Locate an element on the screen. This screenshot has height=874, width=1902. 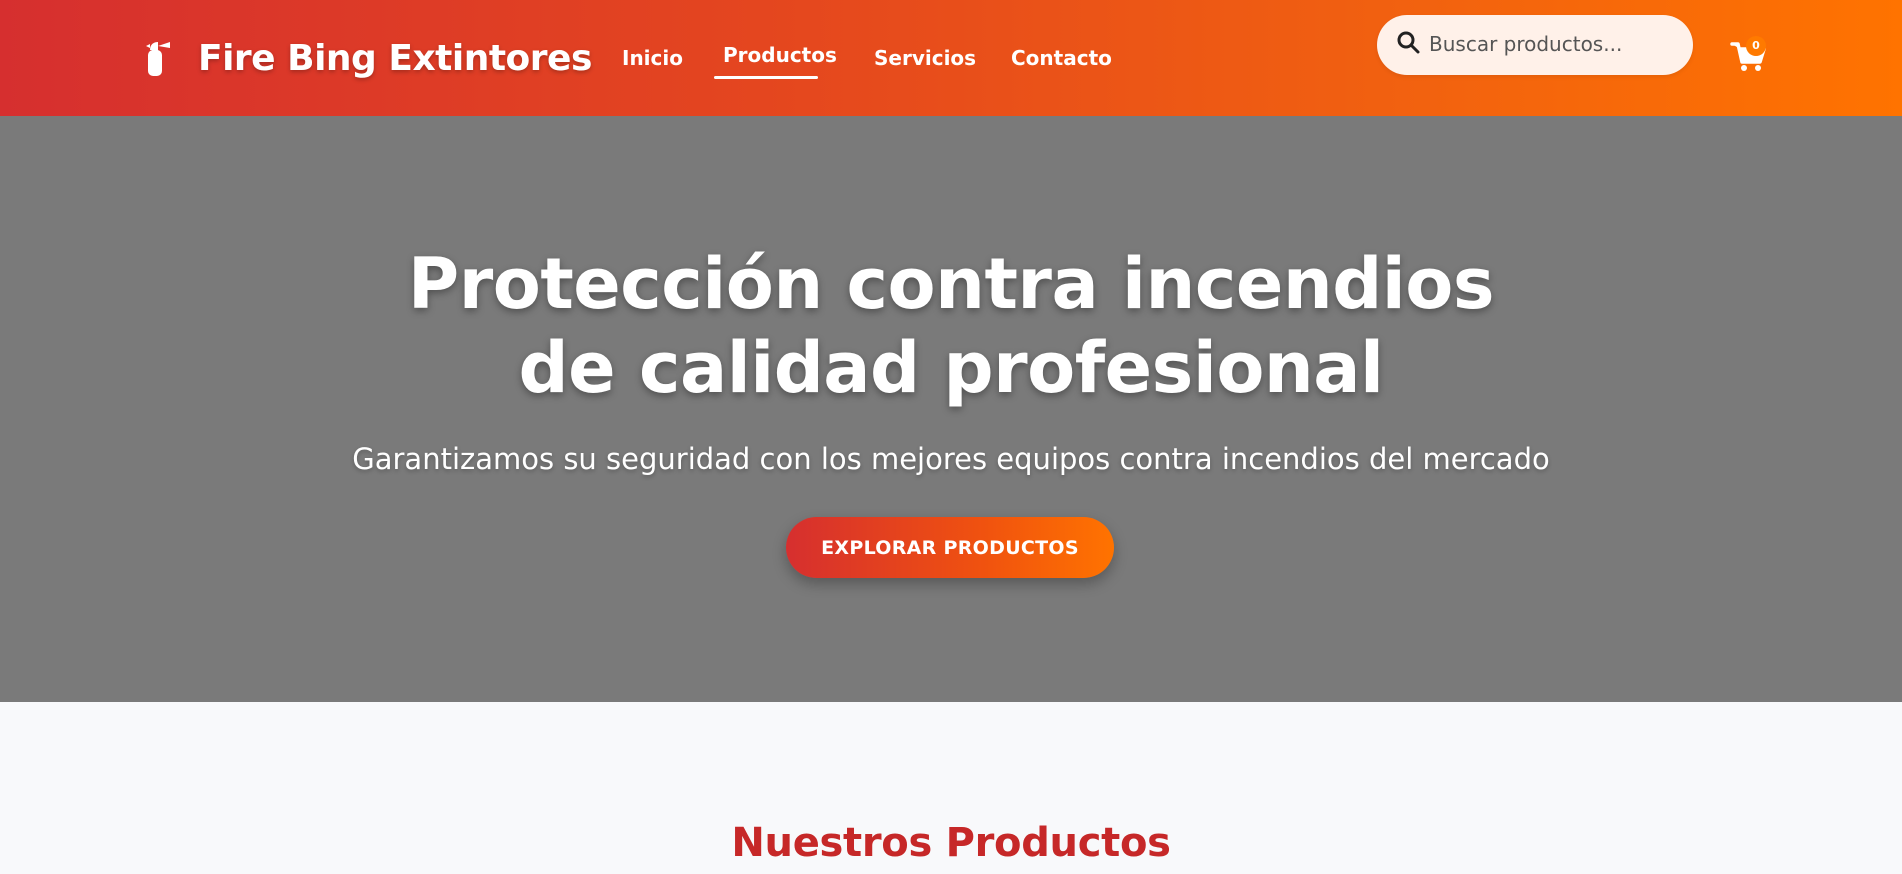
hero-title-line-2: de calidad profesional is located at coordinates (951, 368).